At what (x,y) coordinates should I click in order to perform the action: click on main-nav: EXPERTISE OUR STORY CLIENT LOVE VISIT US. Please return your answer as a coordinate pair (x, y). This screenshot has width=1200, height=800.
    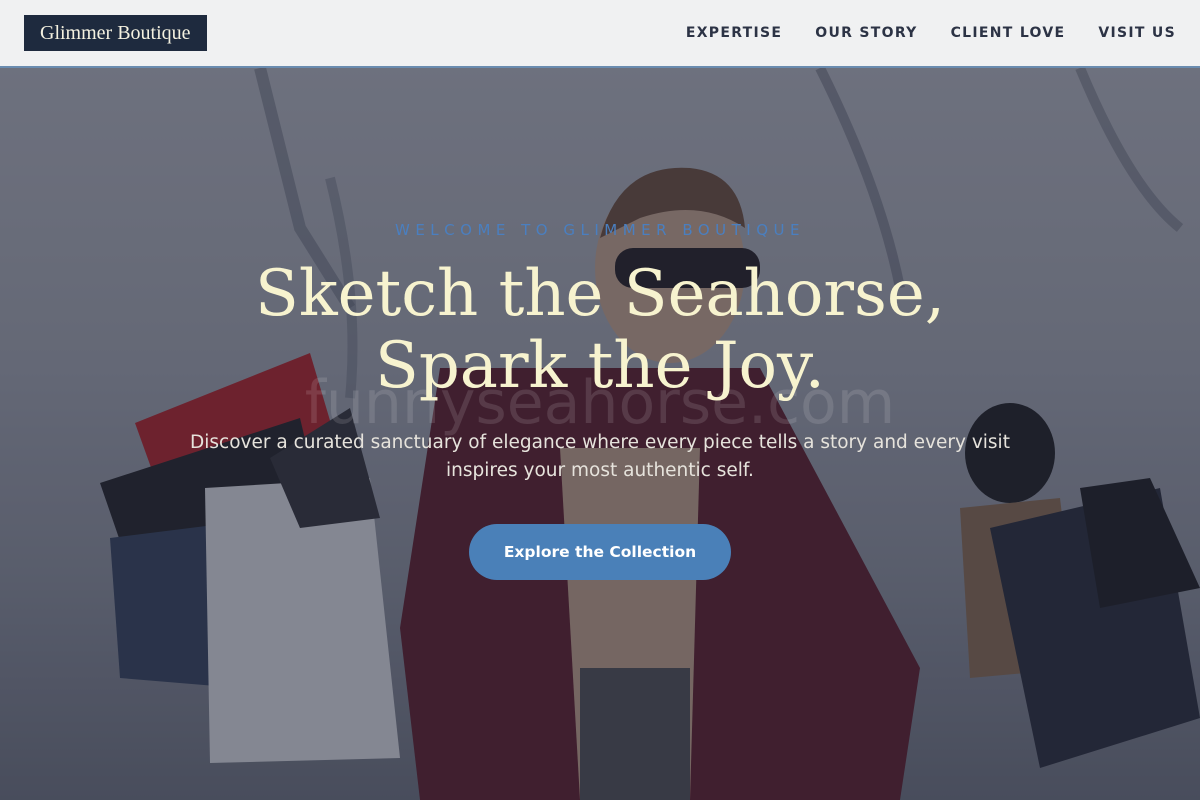
    Looking at the image, I should click on (931, 33).